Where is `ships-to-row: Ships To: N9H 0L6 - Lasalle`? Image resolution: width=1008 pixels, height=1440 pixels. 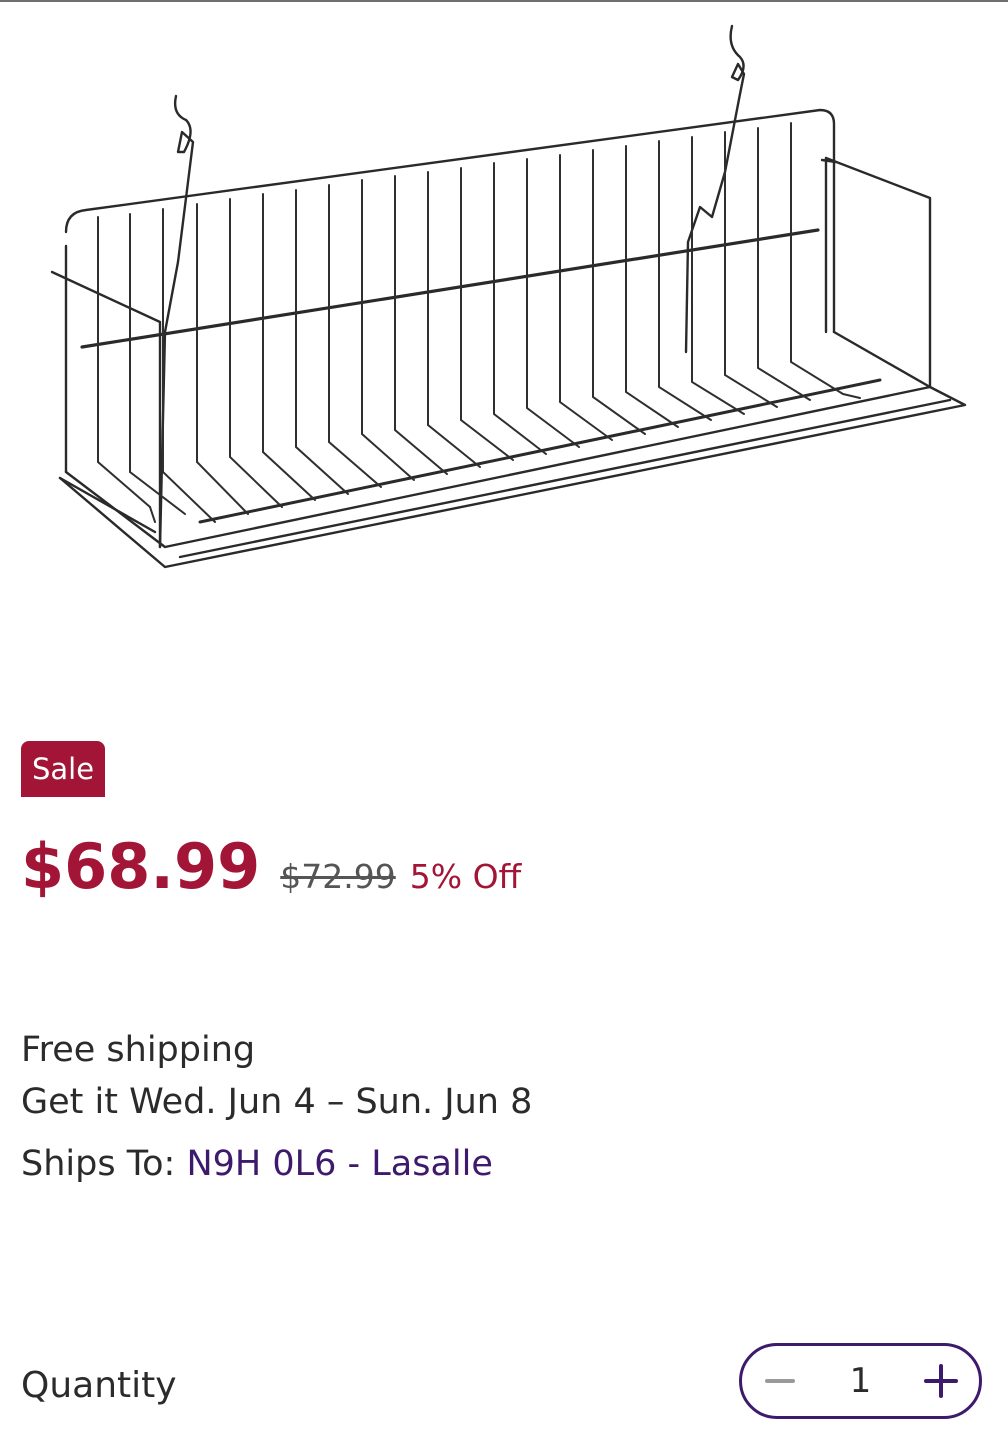
ships-to-row: Ships To: N9H 0L6 - Lasalle is located at coordinates (276, 1164).